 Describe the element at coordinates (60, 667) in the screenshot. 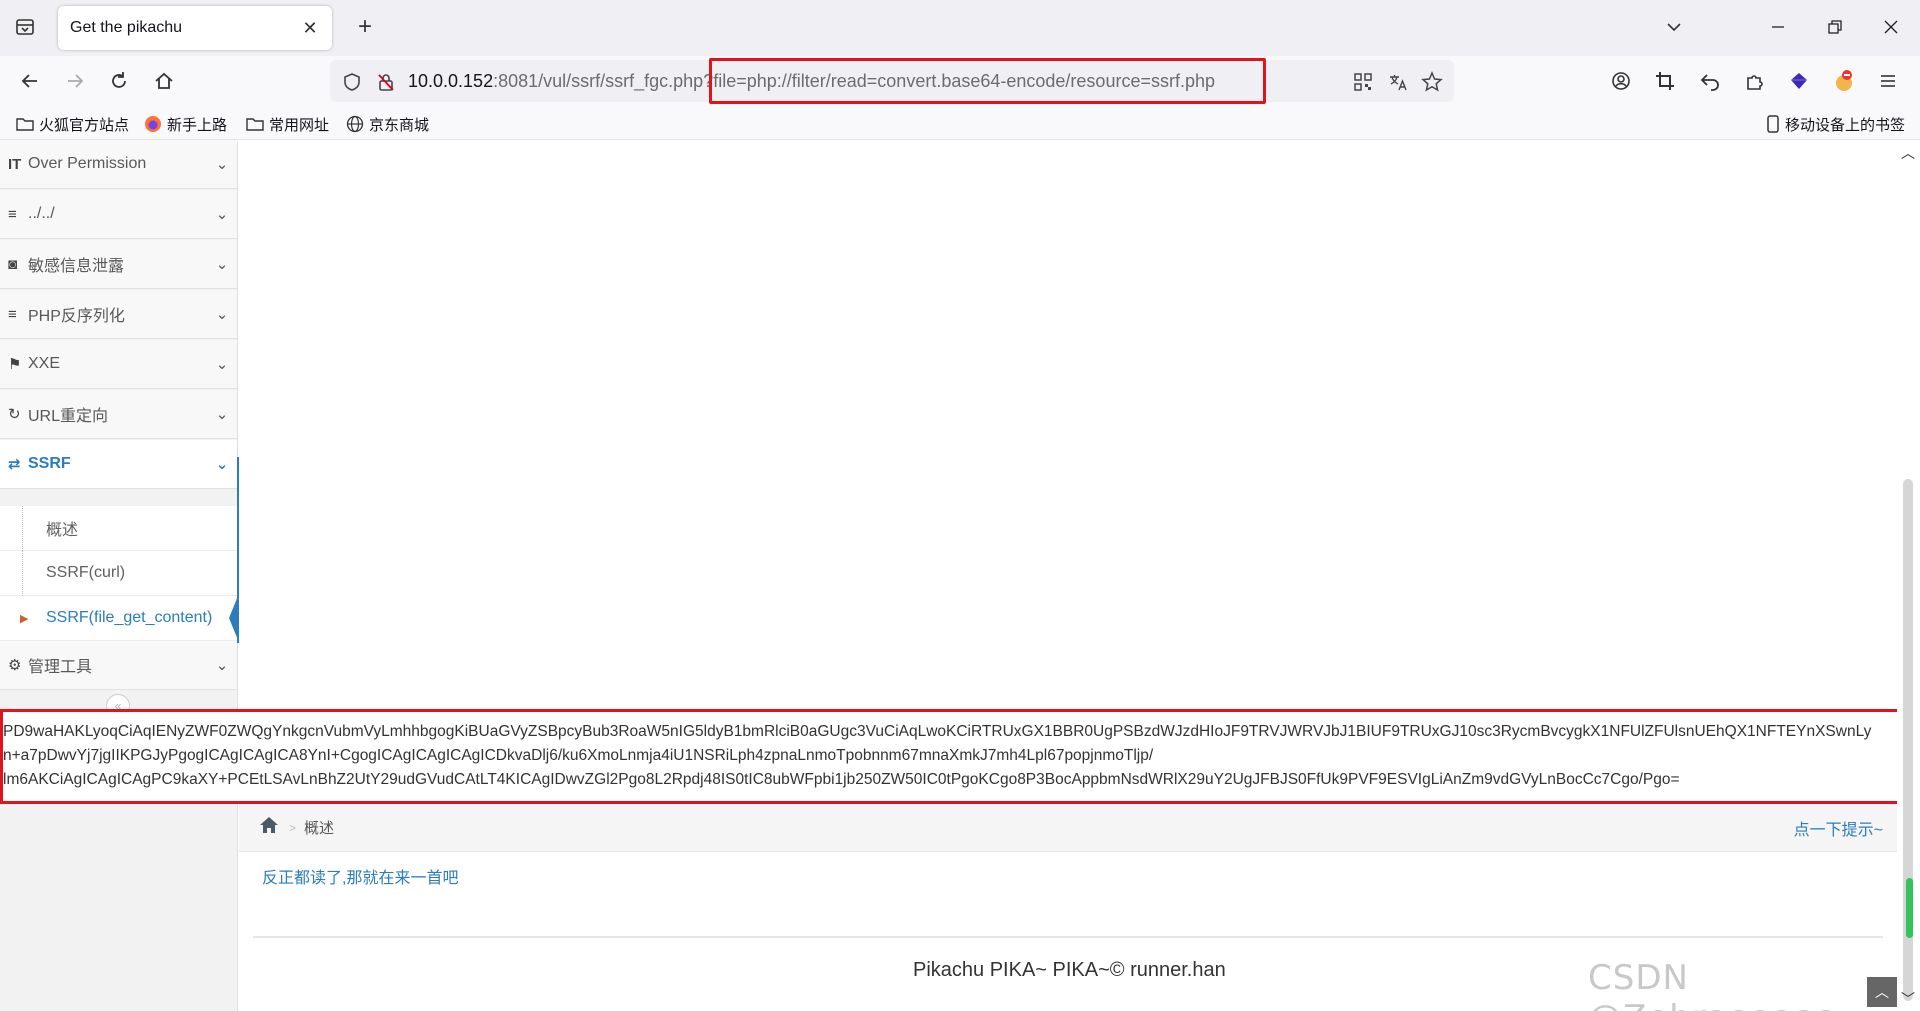

I see `sidebar-item-label: 管理工具` at that location.